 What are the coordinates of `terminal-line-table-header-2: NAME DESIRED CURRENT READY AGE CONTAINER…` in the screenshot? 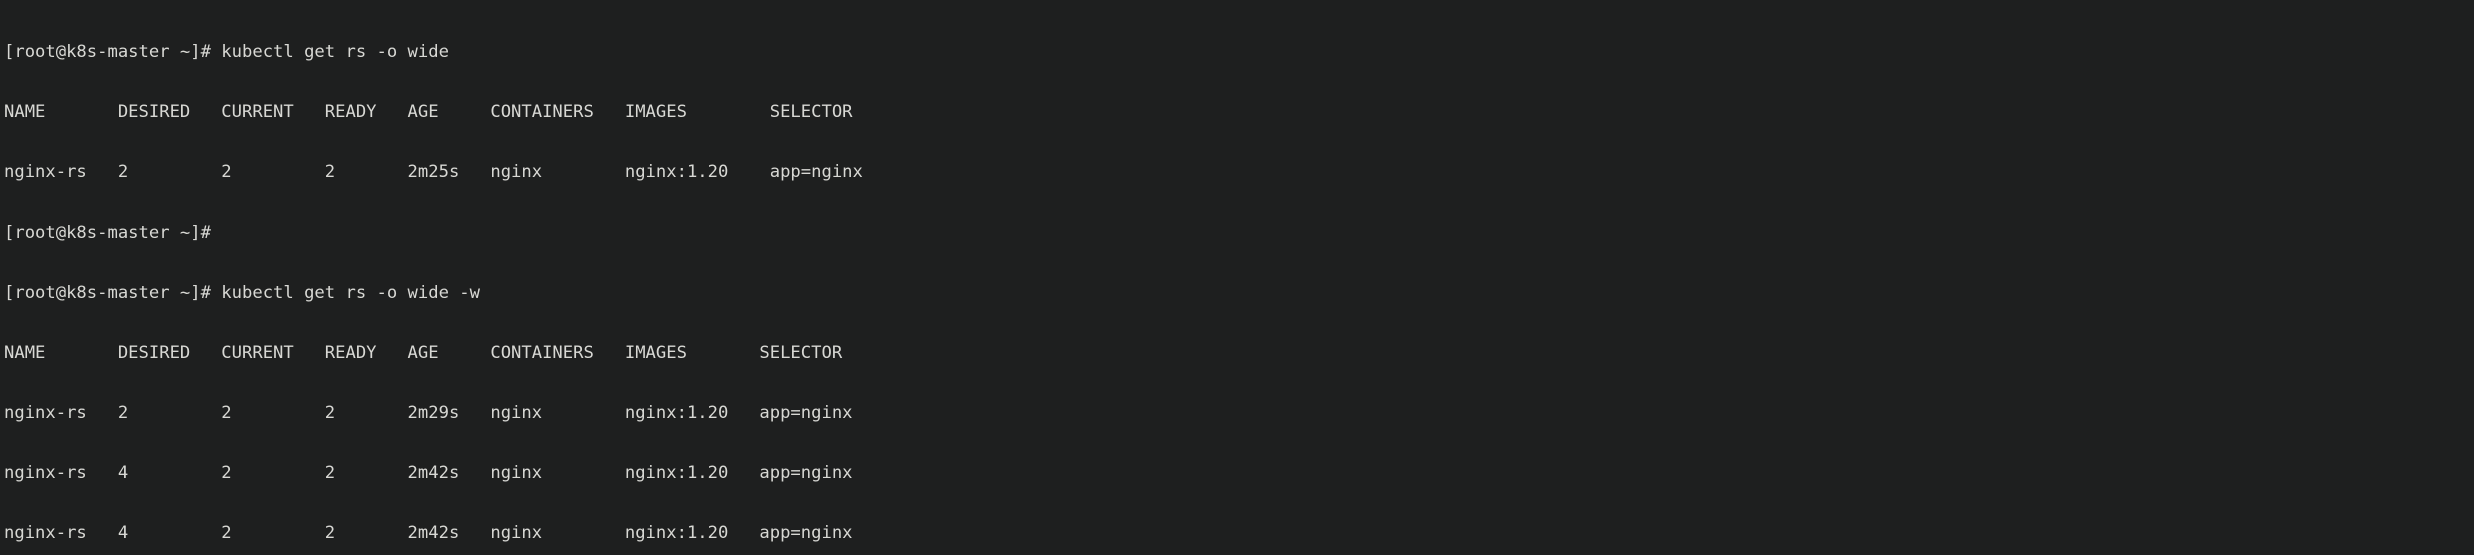 It's located at (423, 352).